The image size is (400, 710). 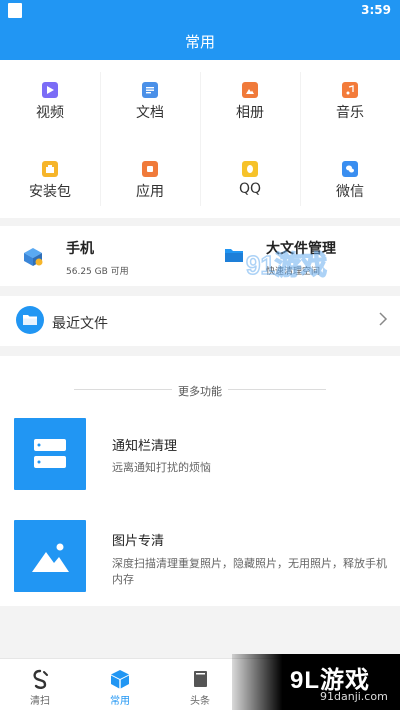 I want to click on nav-tab-clean: 清扫, so click(x=40, y=684).